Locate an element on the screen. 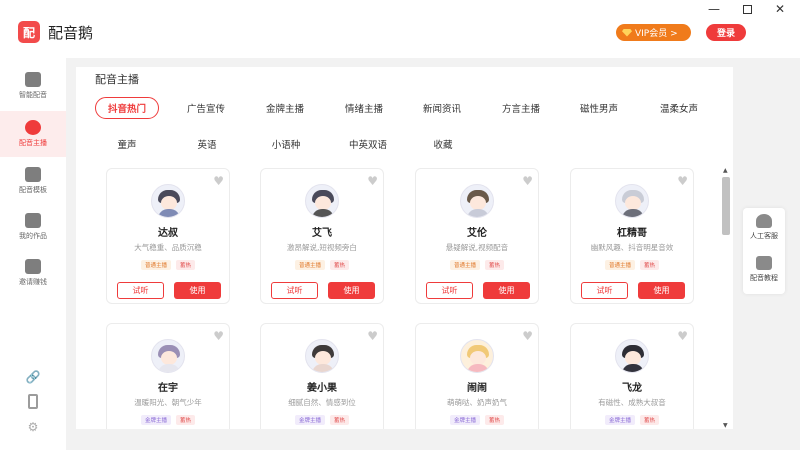  close-icon: ✕ is located at coordinates (780, 9).